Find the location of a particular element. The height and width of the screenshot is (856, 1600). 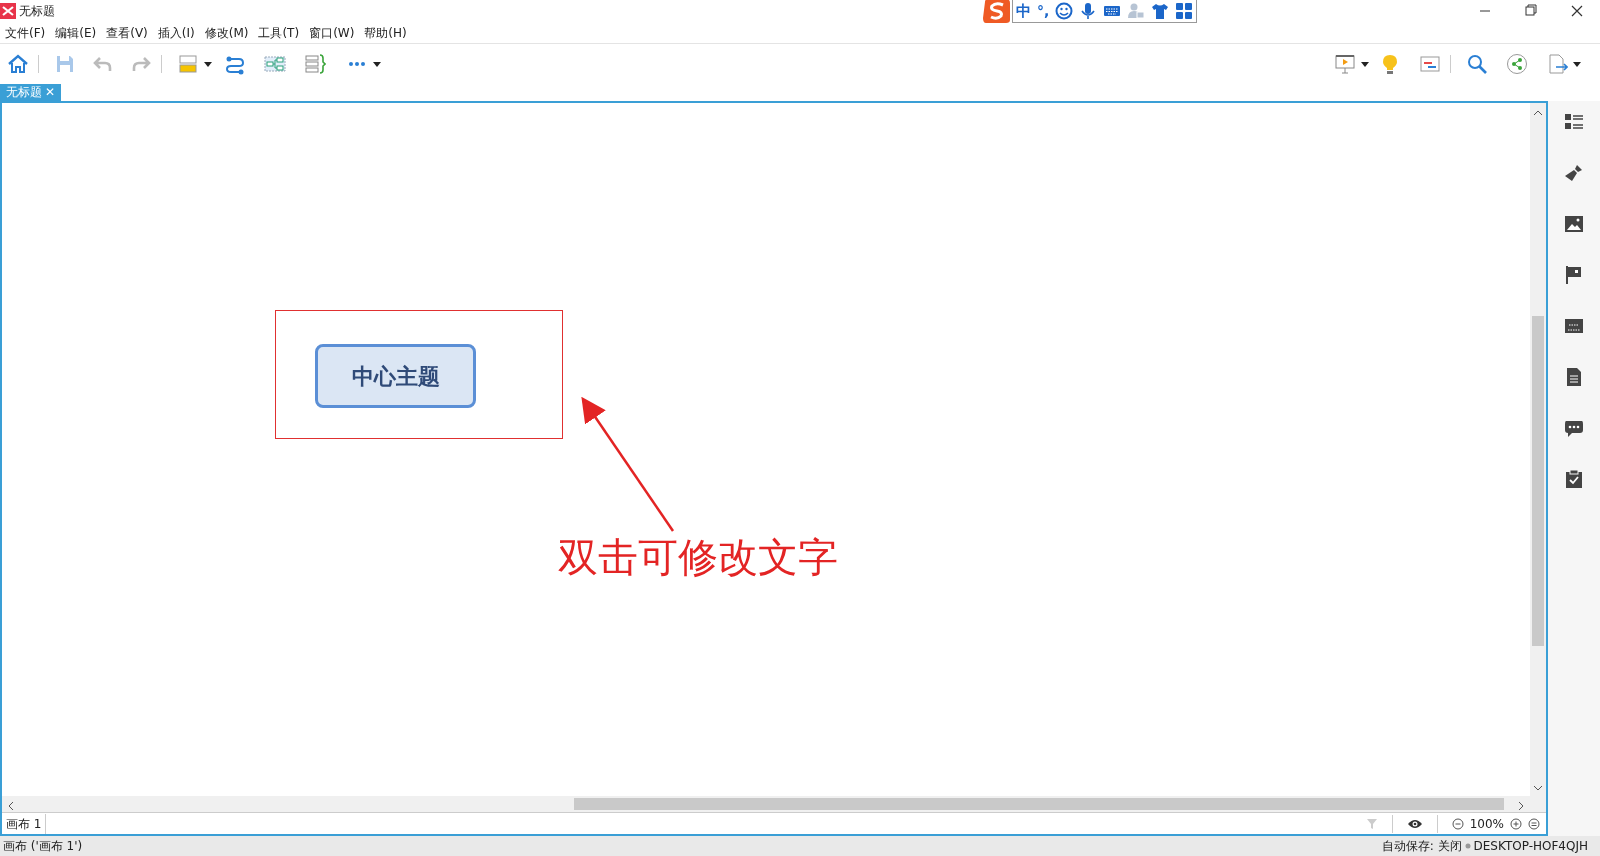

outline-icon is located at coordinates (1574, 122).